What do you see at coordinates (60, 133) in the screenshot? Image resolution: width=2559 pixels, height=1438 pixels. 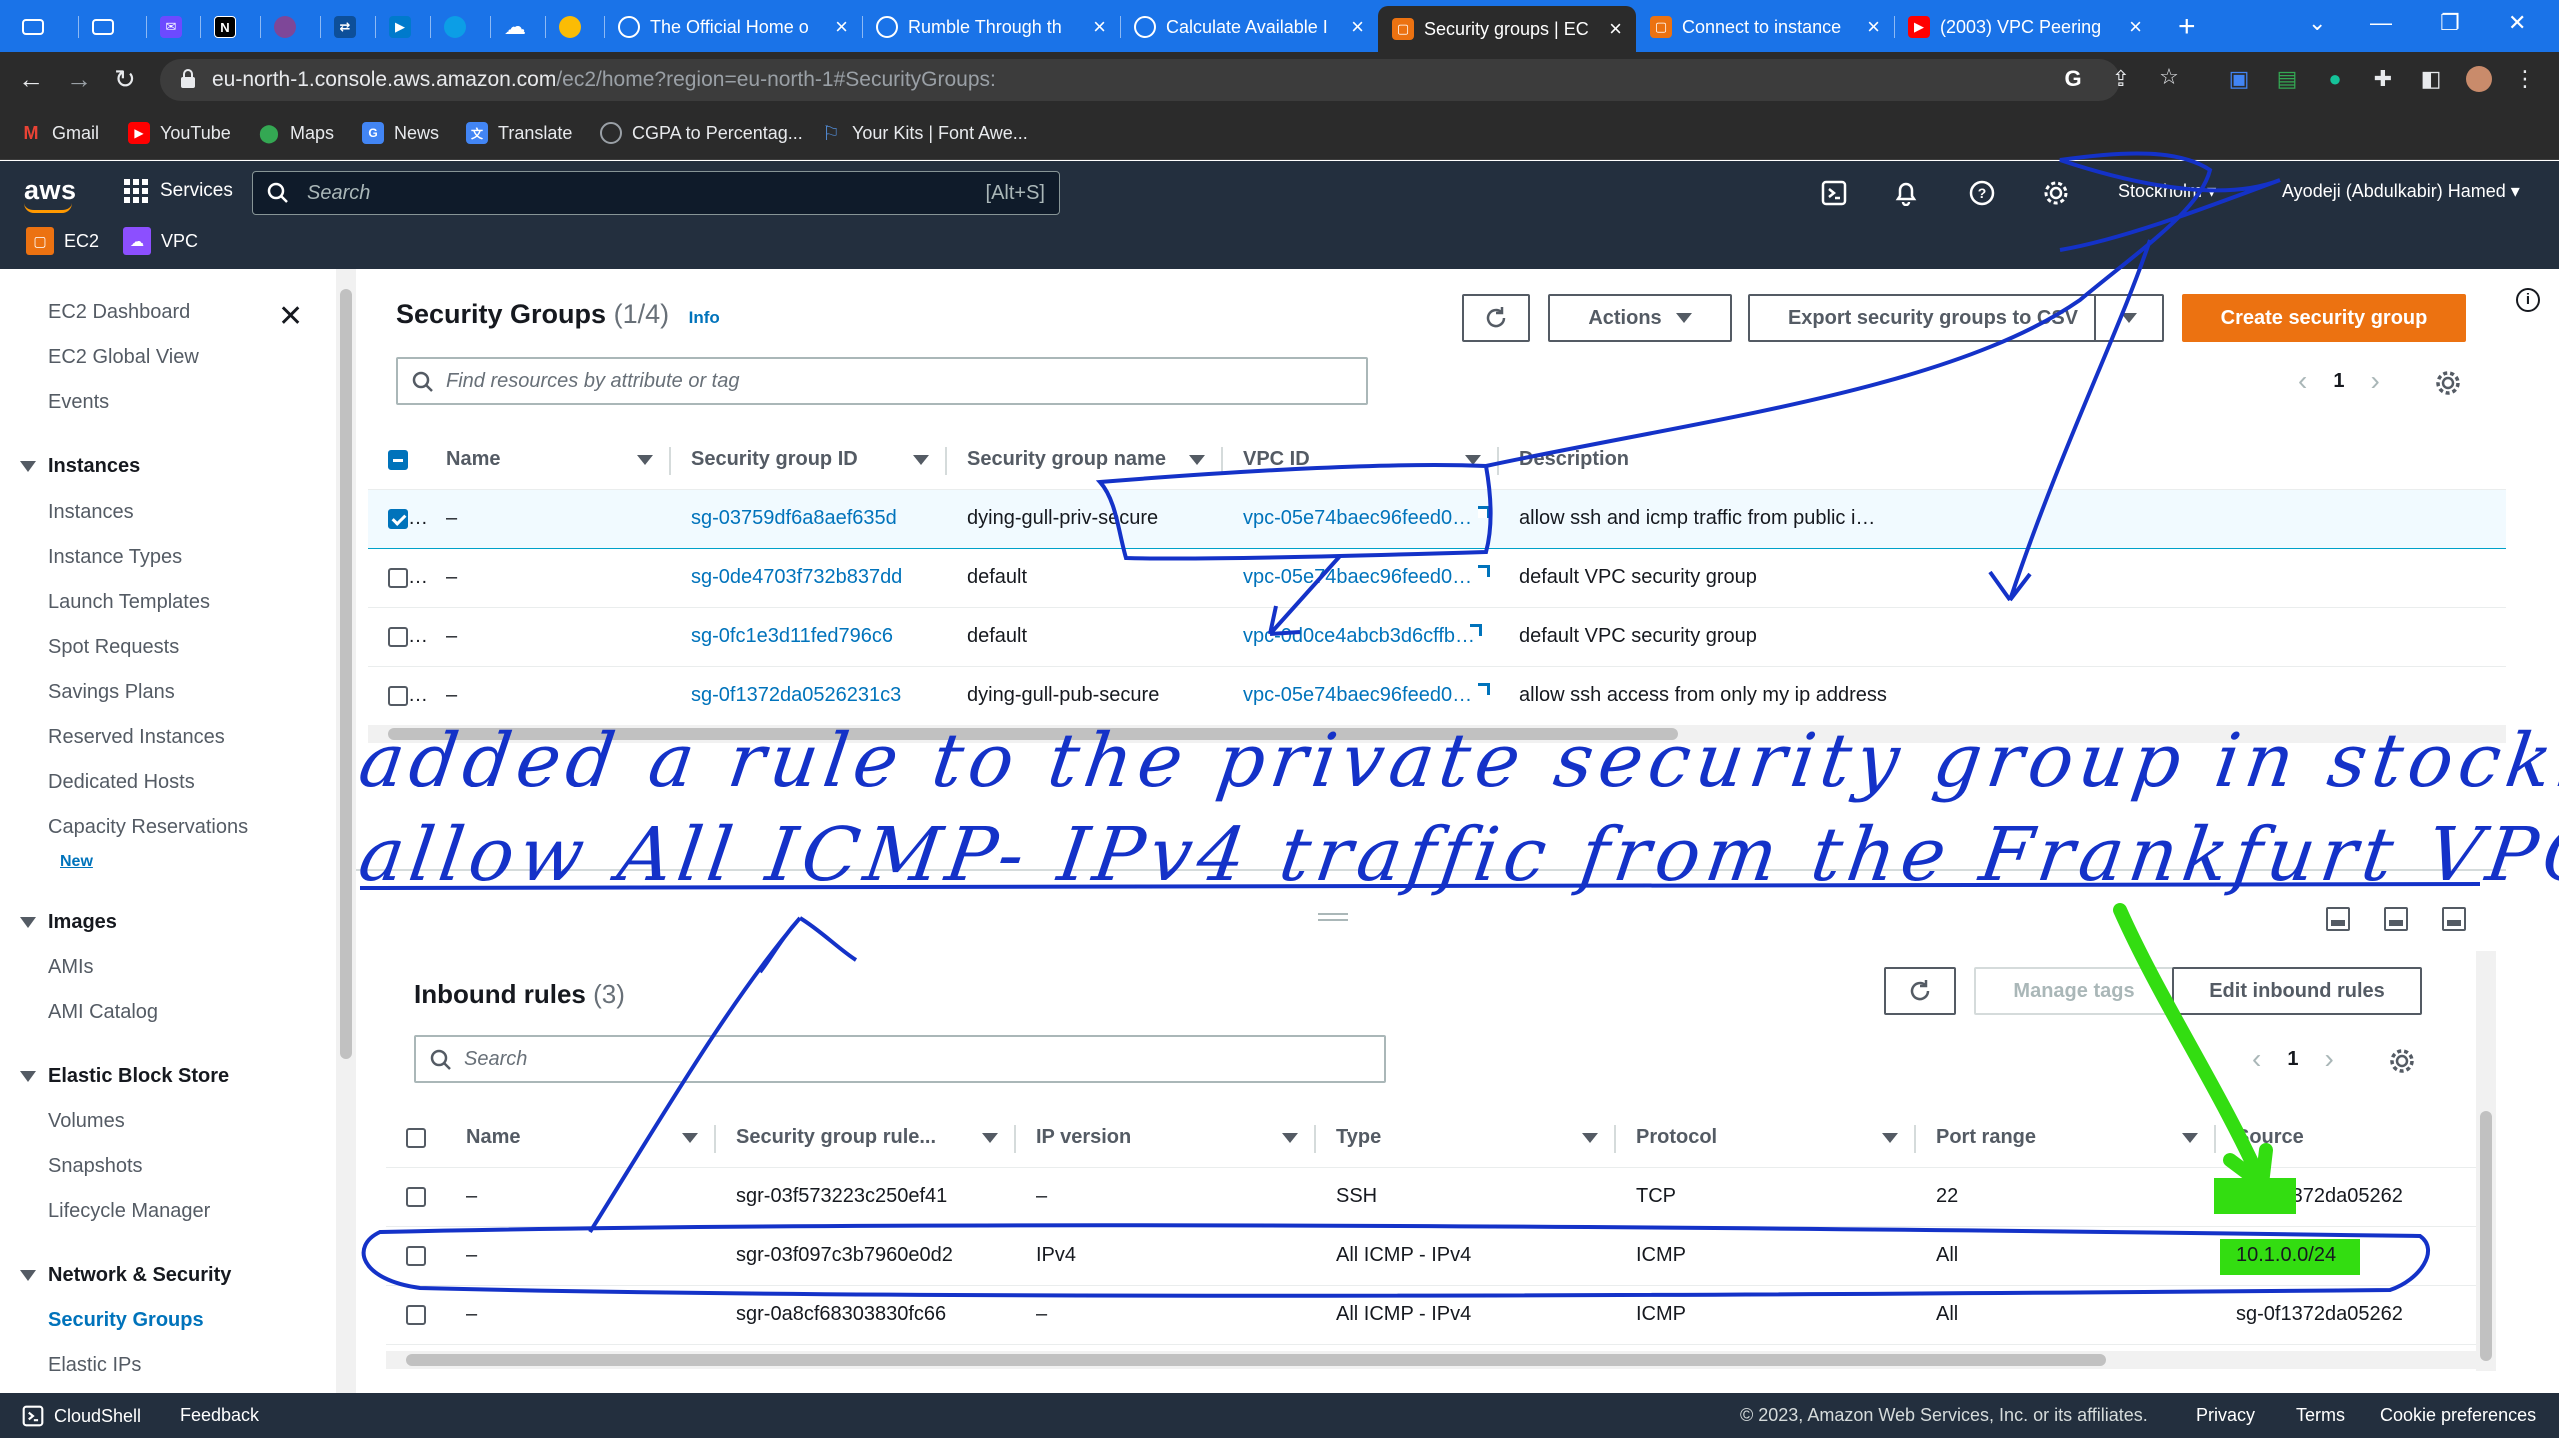 I see `bookmark-gmail: M Gmail` at bounding box center [60, 133].